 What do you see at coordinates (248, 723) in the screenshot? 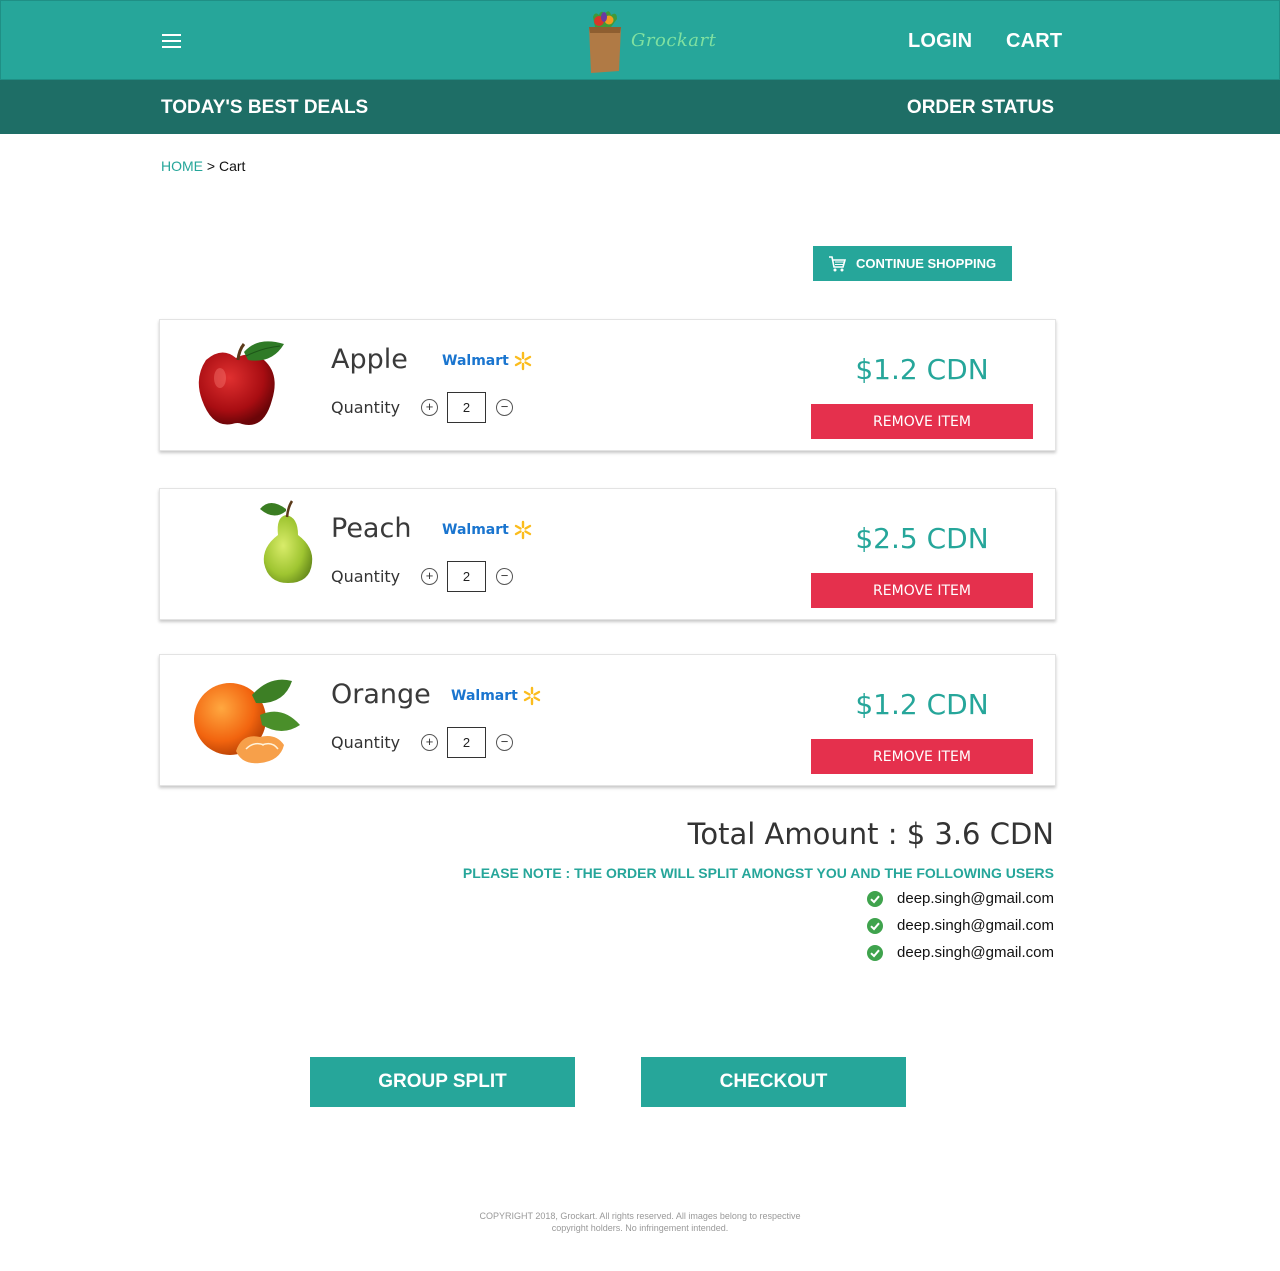
I see `orange-image` at bounding box center [248, 723].